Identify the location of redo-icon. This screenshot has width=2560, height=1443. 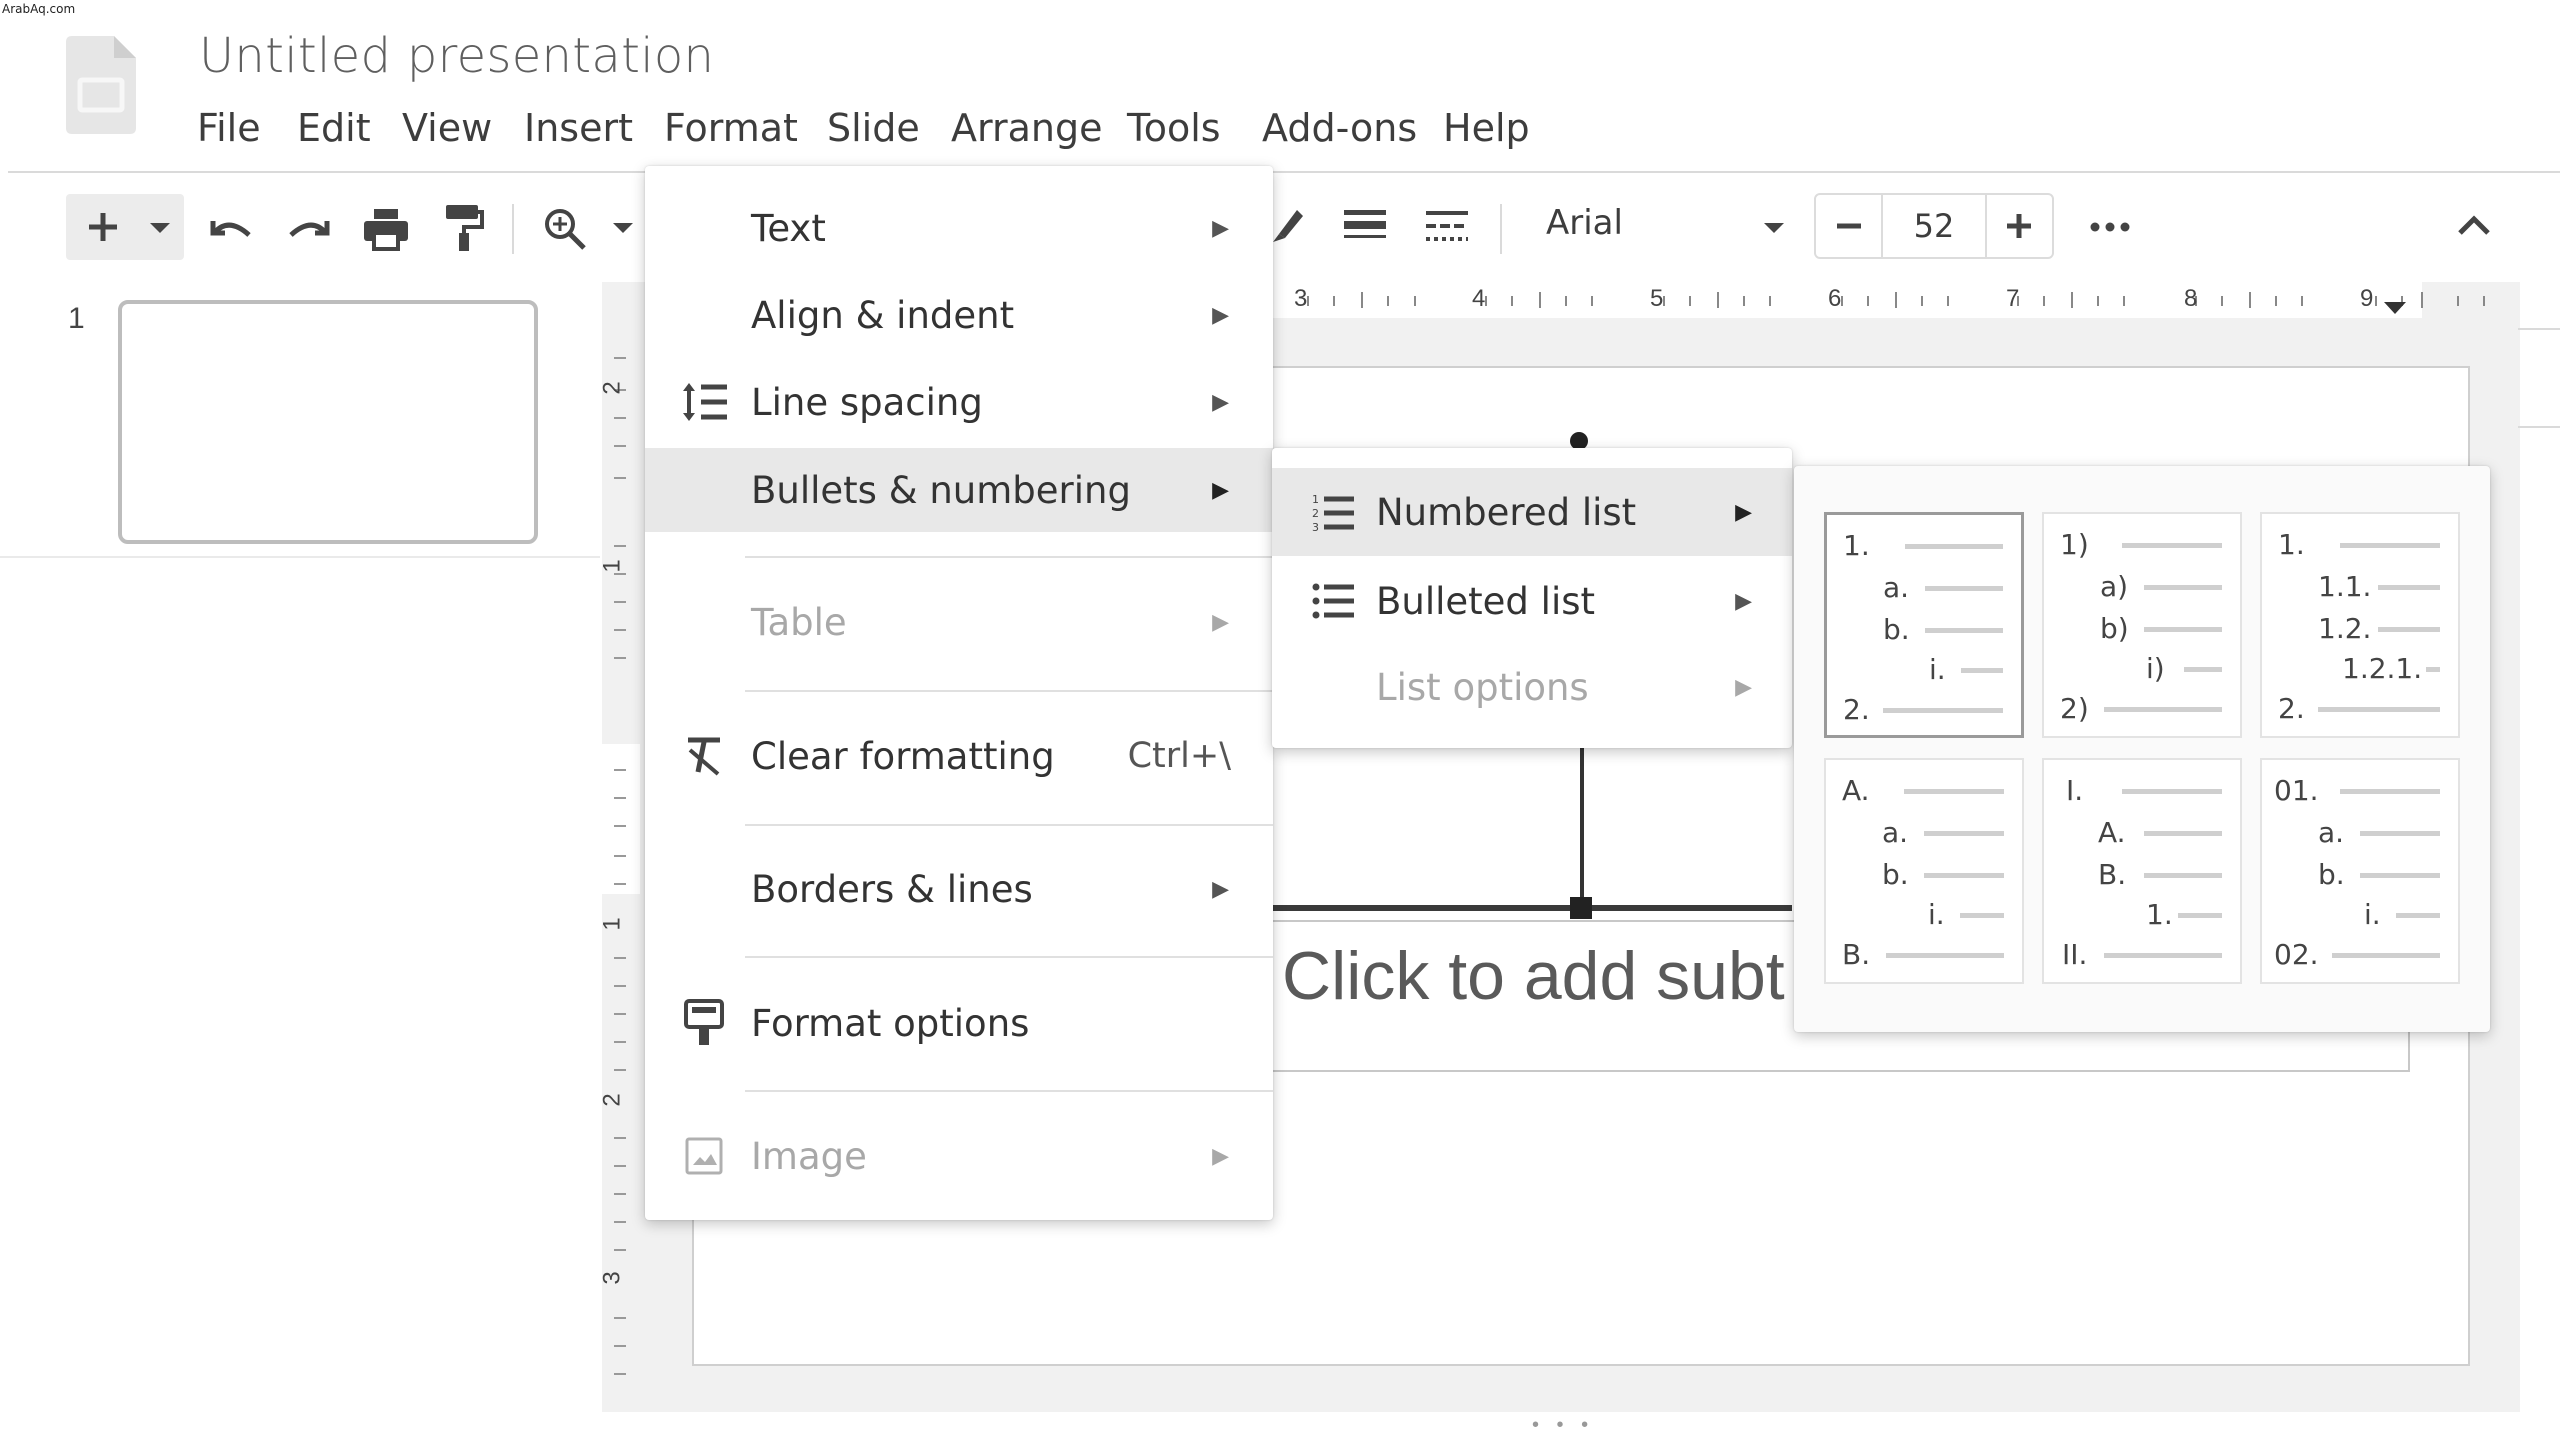
(309, 229).